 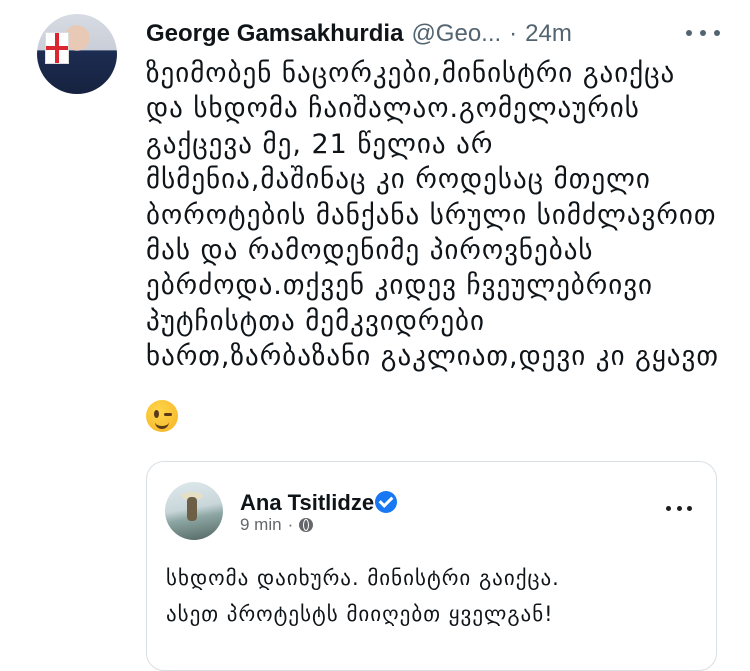 What do you see at coordinates (360, 614) in the screenshot?
I see `quoted-text-line: ასეთ პროტესტს მიიღებთ ყველგან!` at bounding box center [360, 614].